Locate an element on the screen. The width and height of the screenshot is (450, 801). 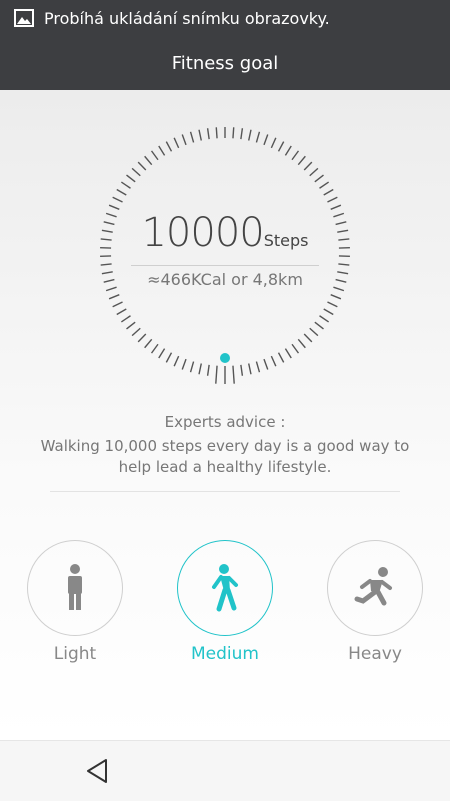
navigation-bar is located at coordinates (225, 770).